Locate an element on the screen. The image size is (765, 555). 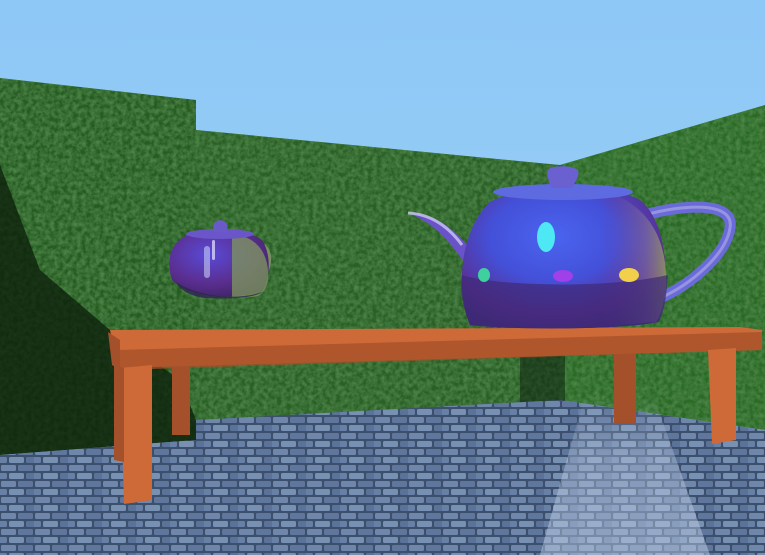
table-leg-front-left is located at coordinates (136, 434).